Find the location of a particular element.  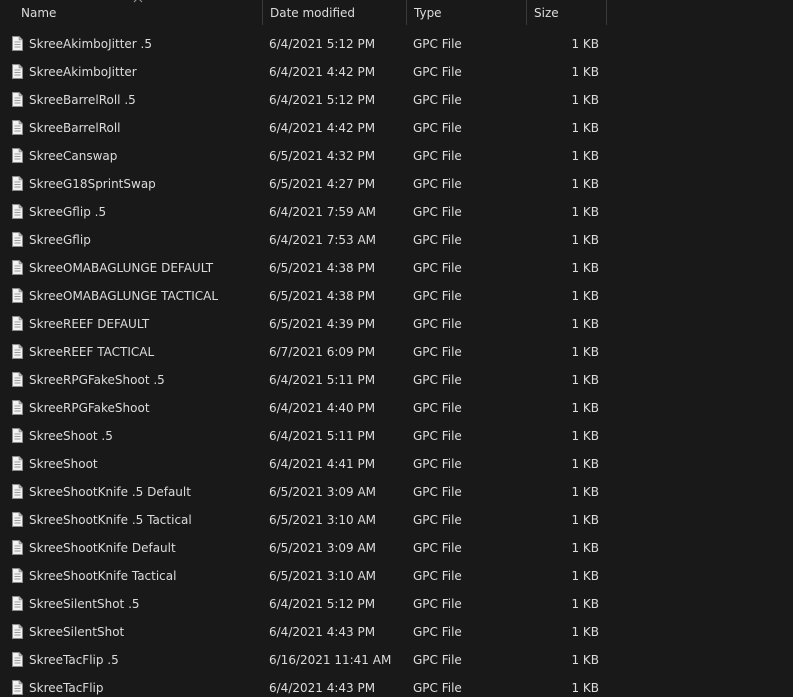

file-name: SkreeREEF TACTICAL is located at coordinates (91, 352).